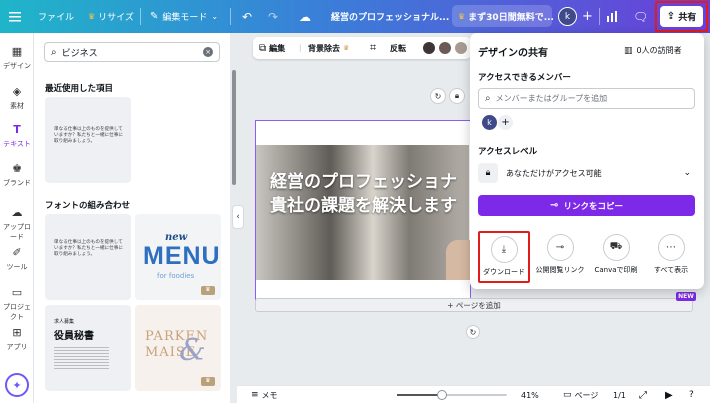 Image resolution: width=710 pixels, height=403 pixels. I want to click on bg-remove-button: 背景除去 ♛, so click(328, 48).